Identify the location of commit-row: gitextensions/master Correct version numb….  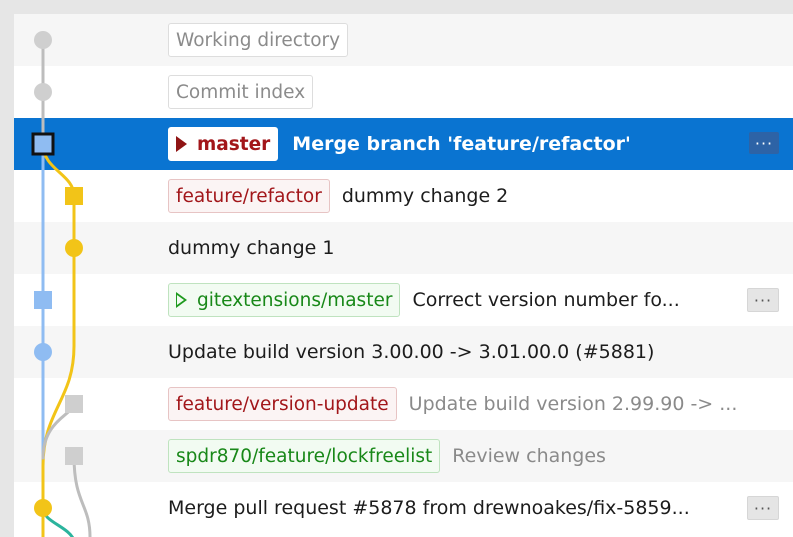
(403, 300).